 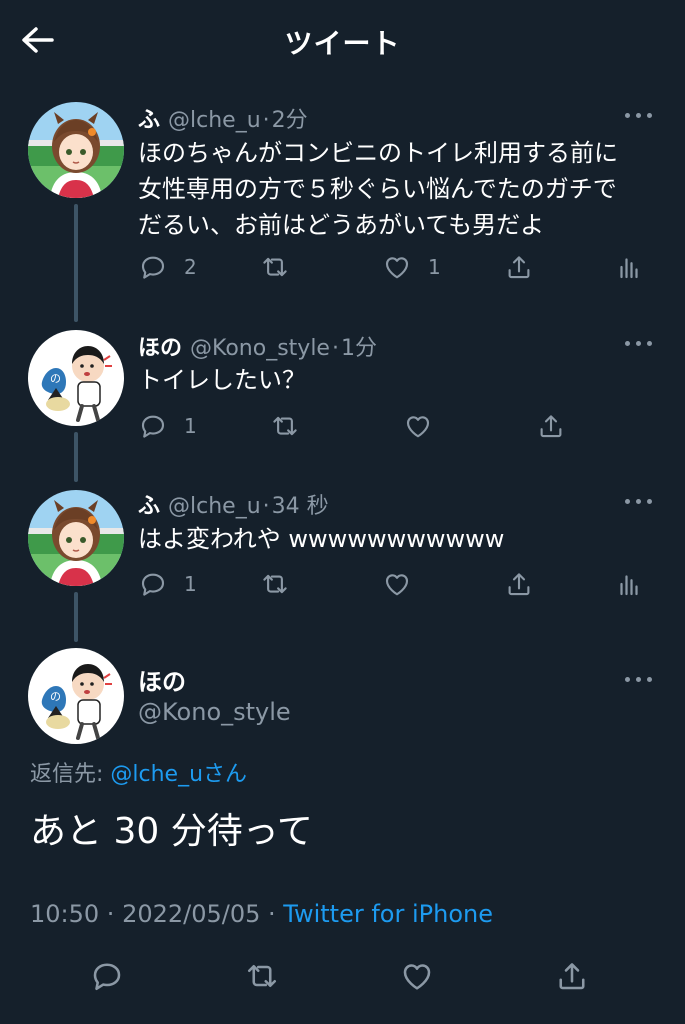 What do you see at coordinates (377, 189) in the screenshot?
I see `tweet-text-line: 女性専用の方で５秒ぐらい悩んでたのガチで` at bounding box center [377, 189].